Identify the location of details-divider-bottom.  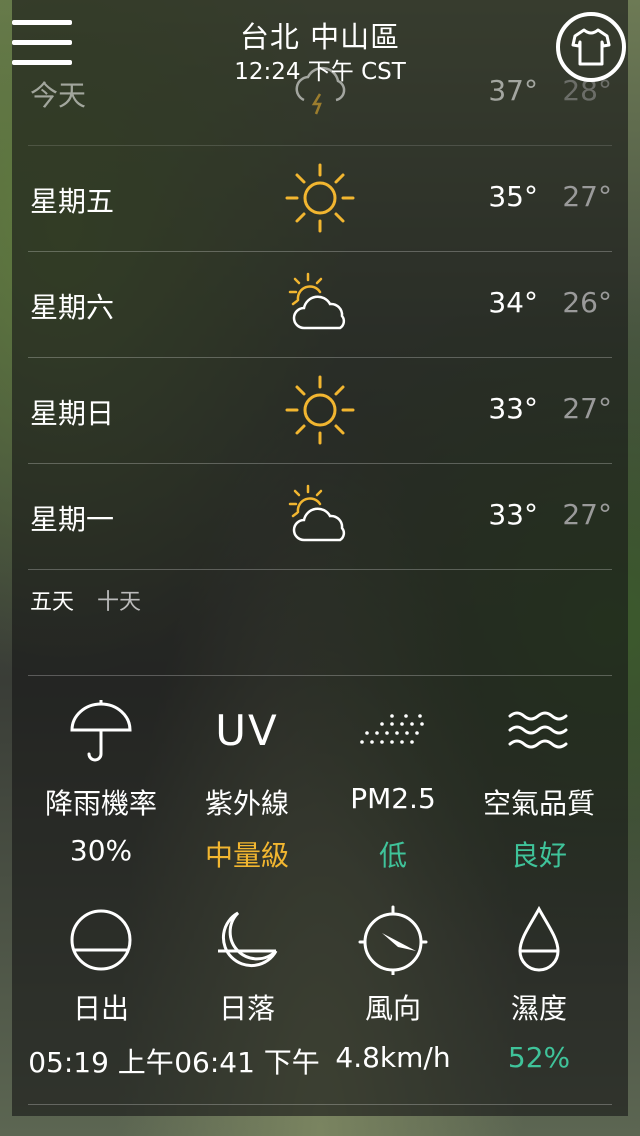
(320, 1104).